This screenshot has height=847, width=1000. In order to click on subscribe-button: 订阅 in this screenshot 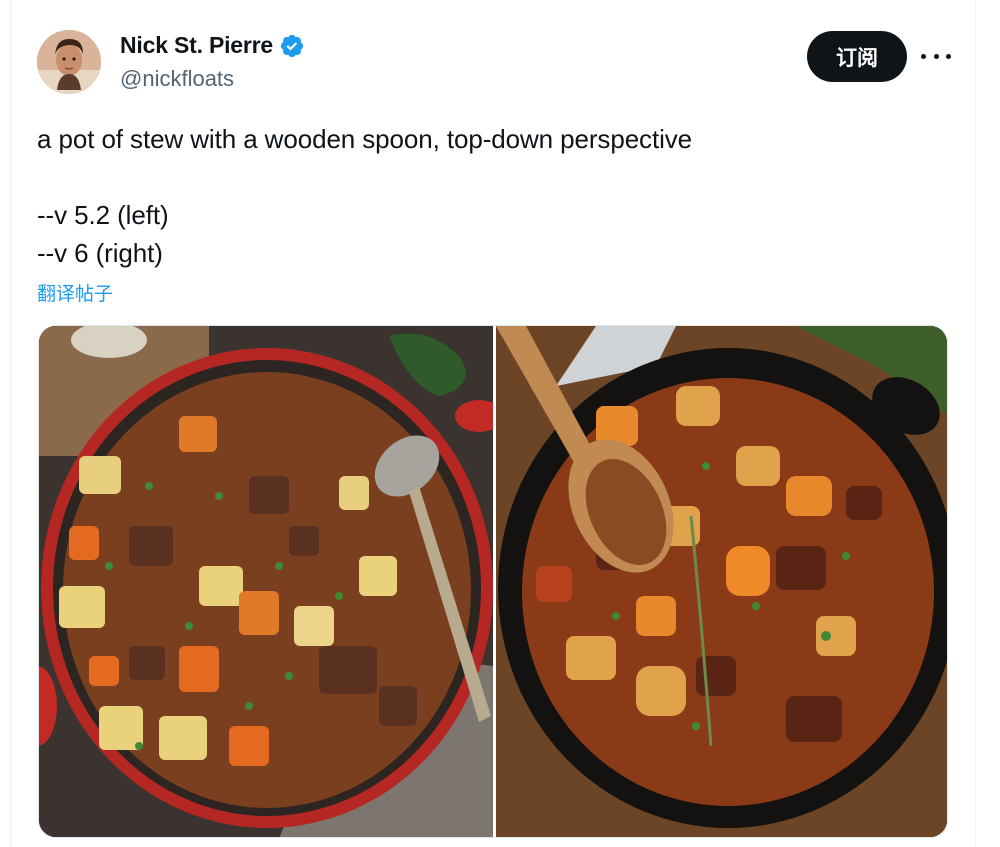, I will do `click(857, 56)`.